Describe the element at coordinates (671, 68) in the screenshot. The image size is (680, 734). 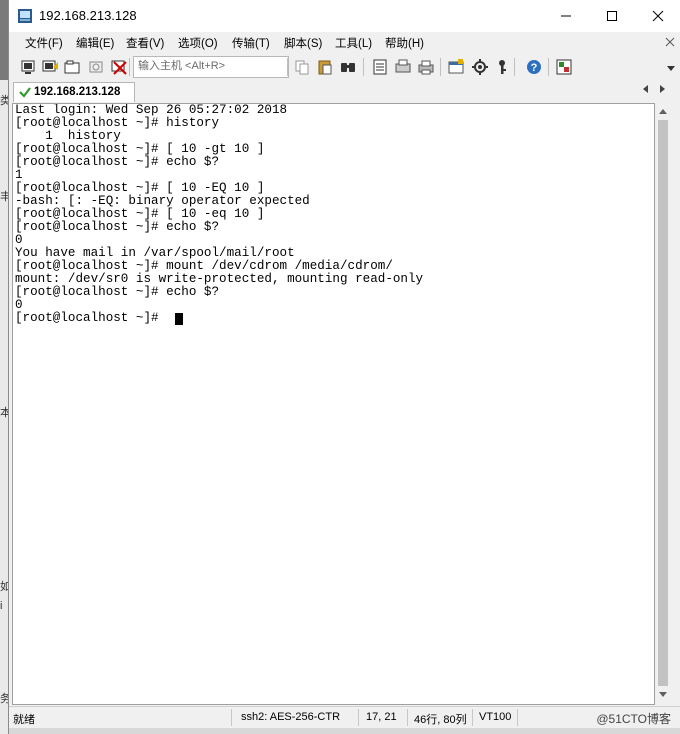
I see `toolbar-overflow-icon` at that location.